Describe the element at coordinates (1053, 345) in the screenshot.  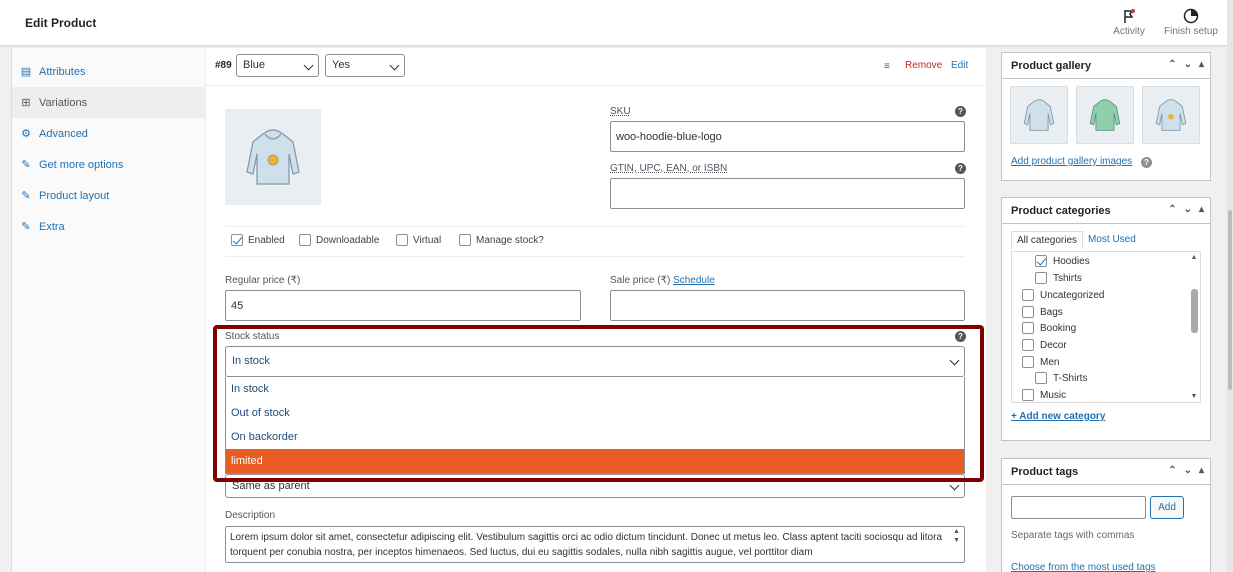
I see `category-label: Decor` at that location.